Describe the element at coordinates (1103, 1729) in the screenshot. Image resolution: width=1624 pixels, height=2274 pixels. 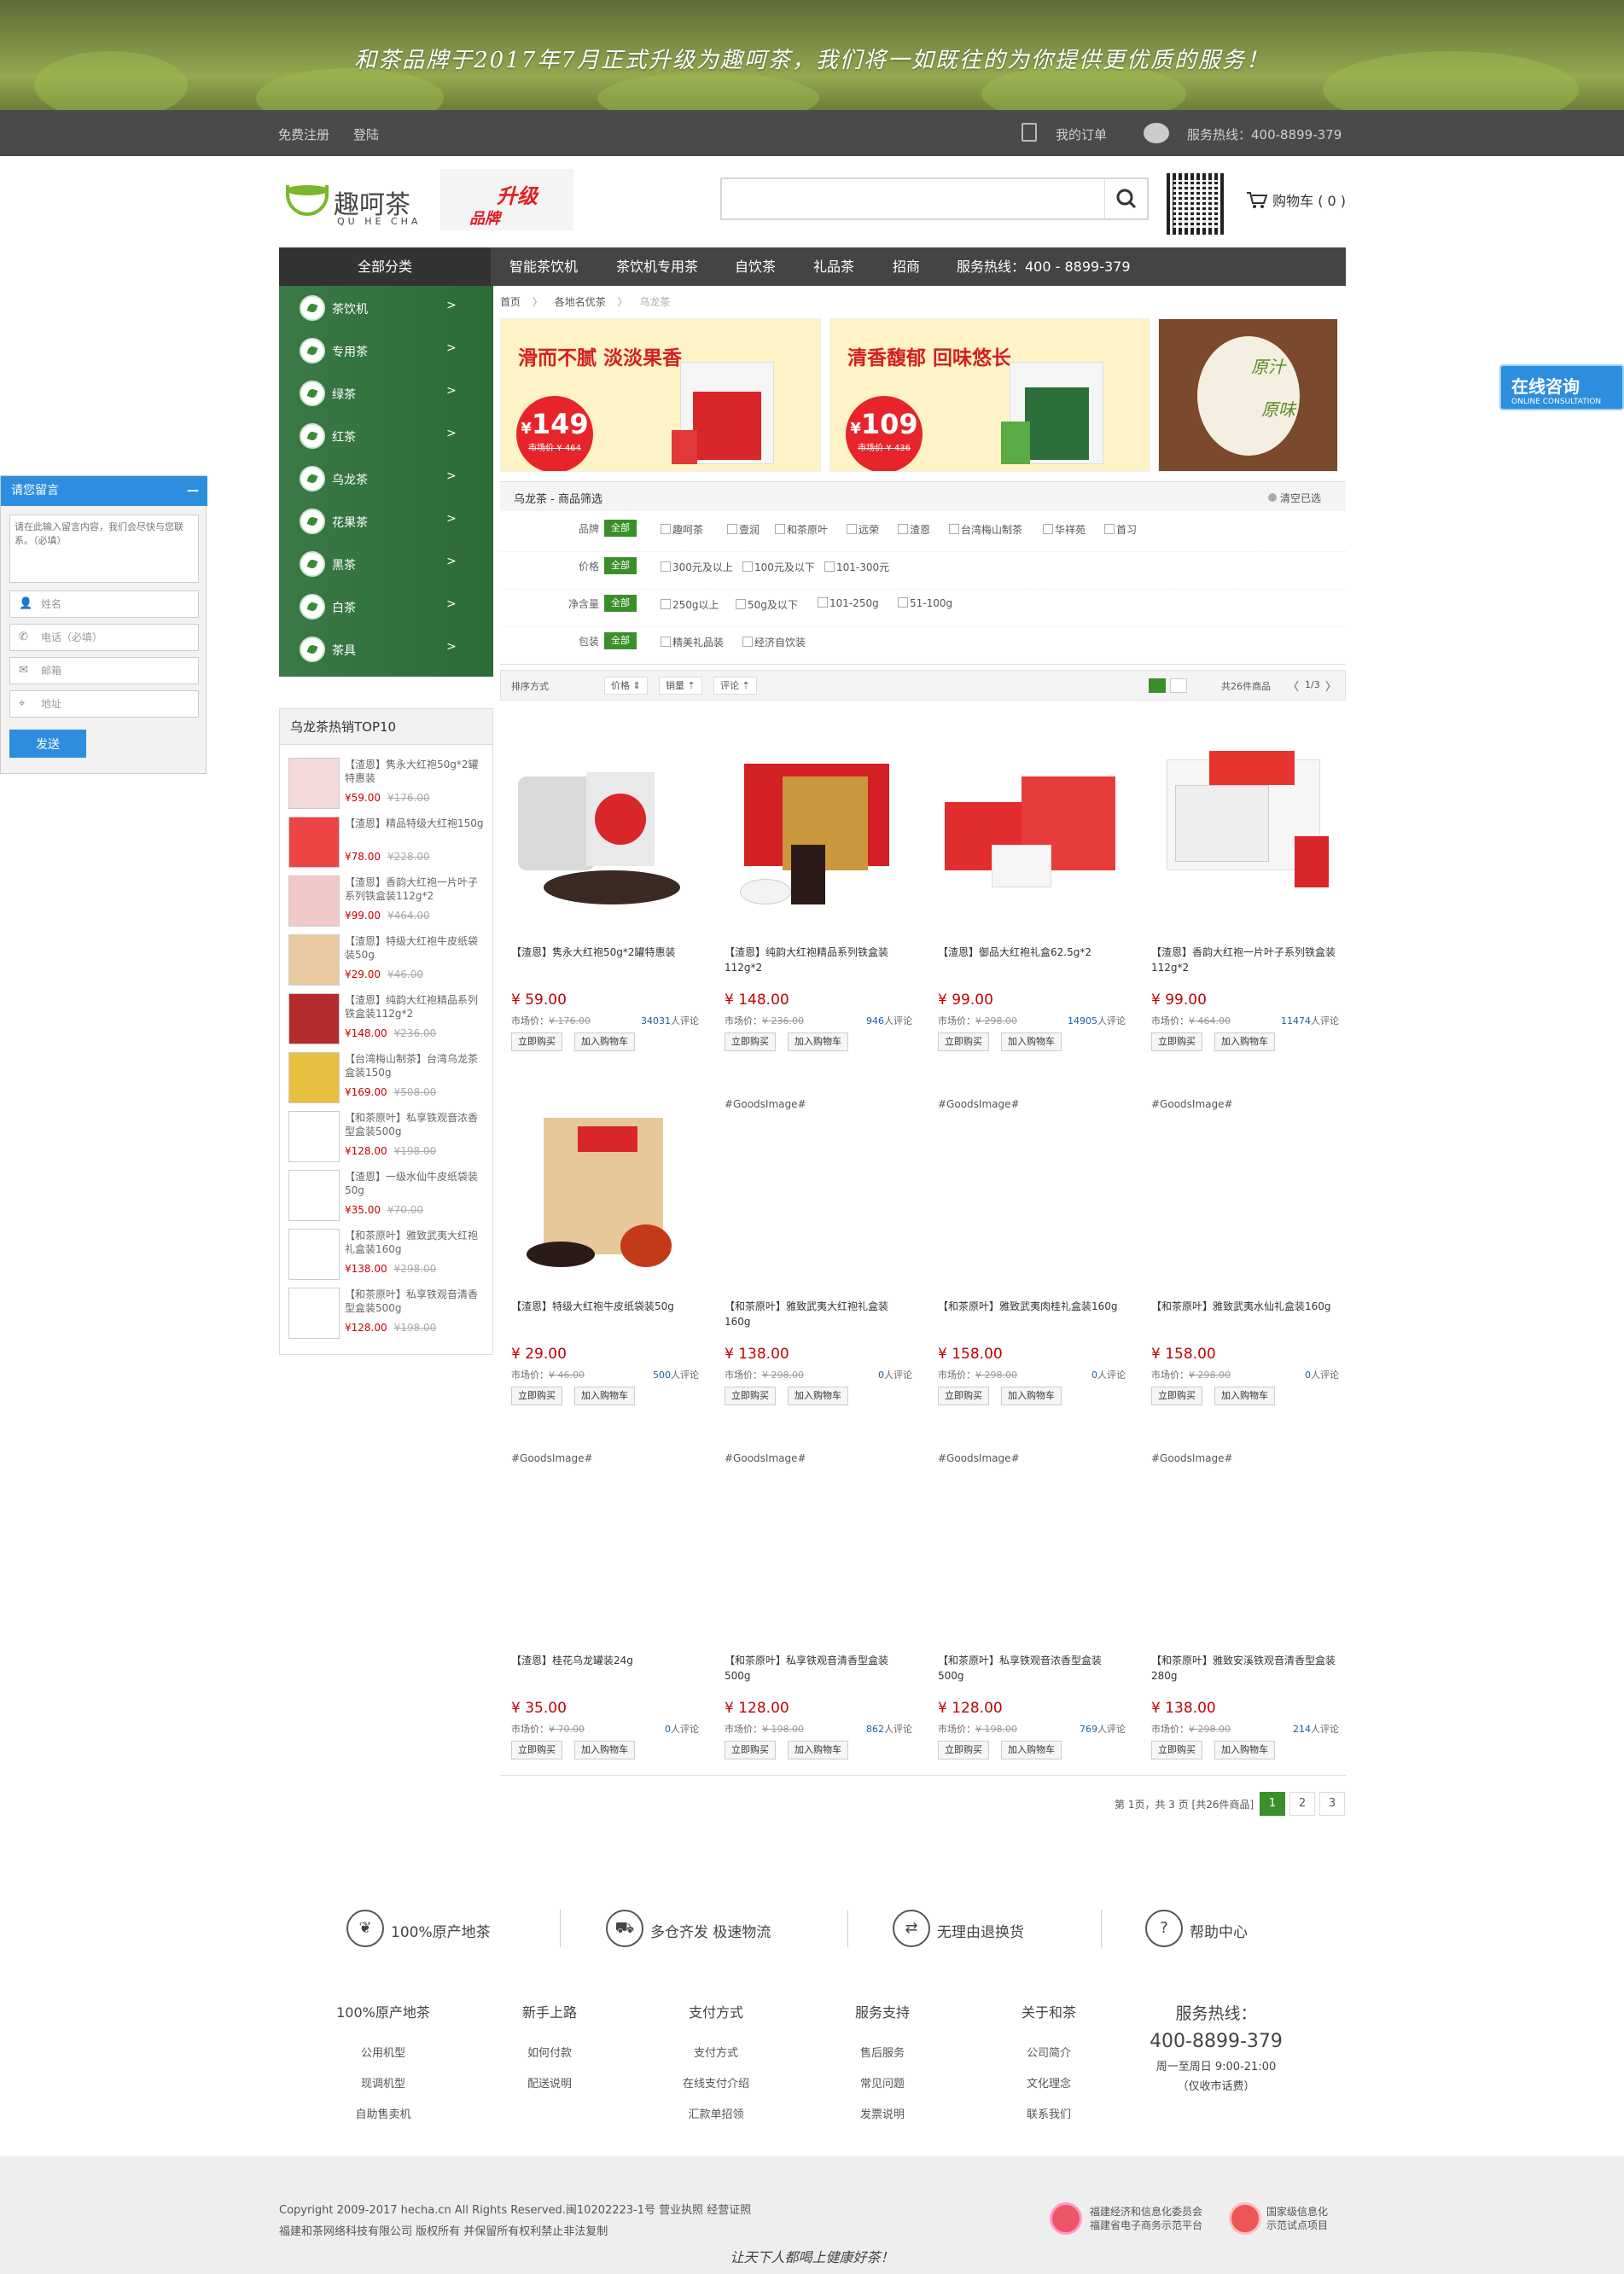
I see `review-count: 769人评论` at that location.